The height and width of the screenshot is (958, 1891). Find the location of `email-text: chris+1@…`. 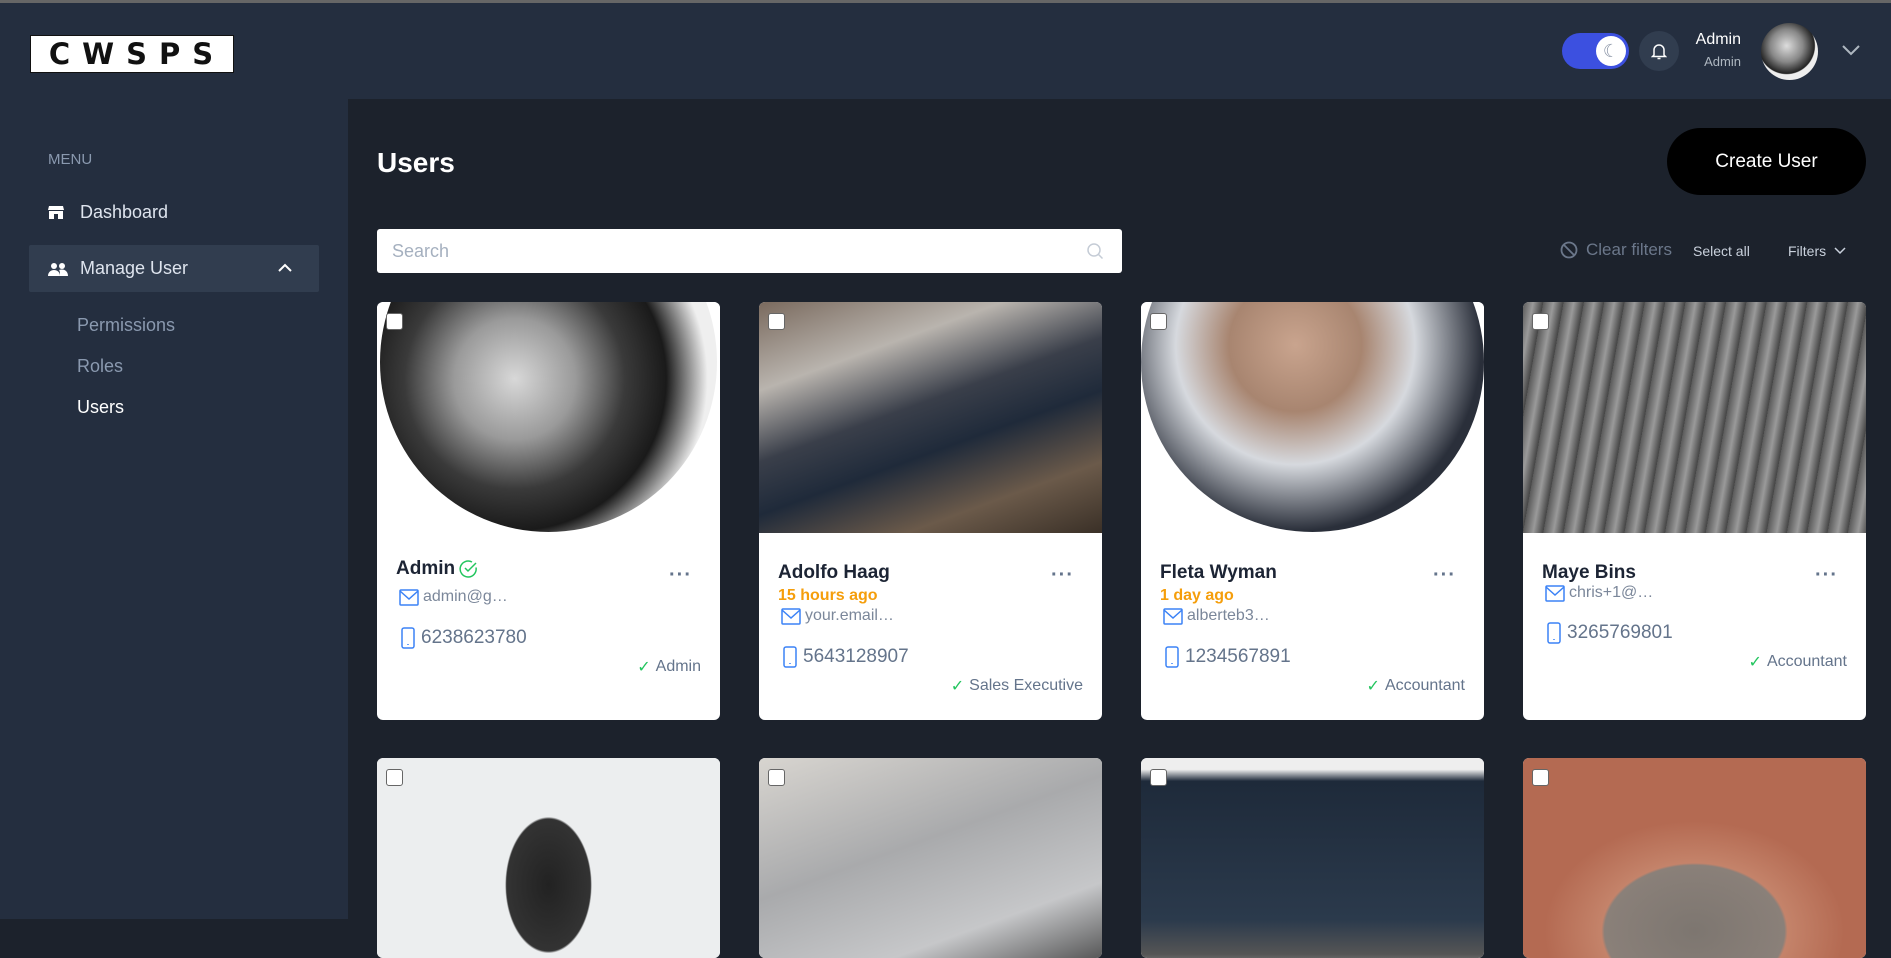

email-text: chris+1@… is located at coordinates (1611, 592).